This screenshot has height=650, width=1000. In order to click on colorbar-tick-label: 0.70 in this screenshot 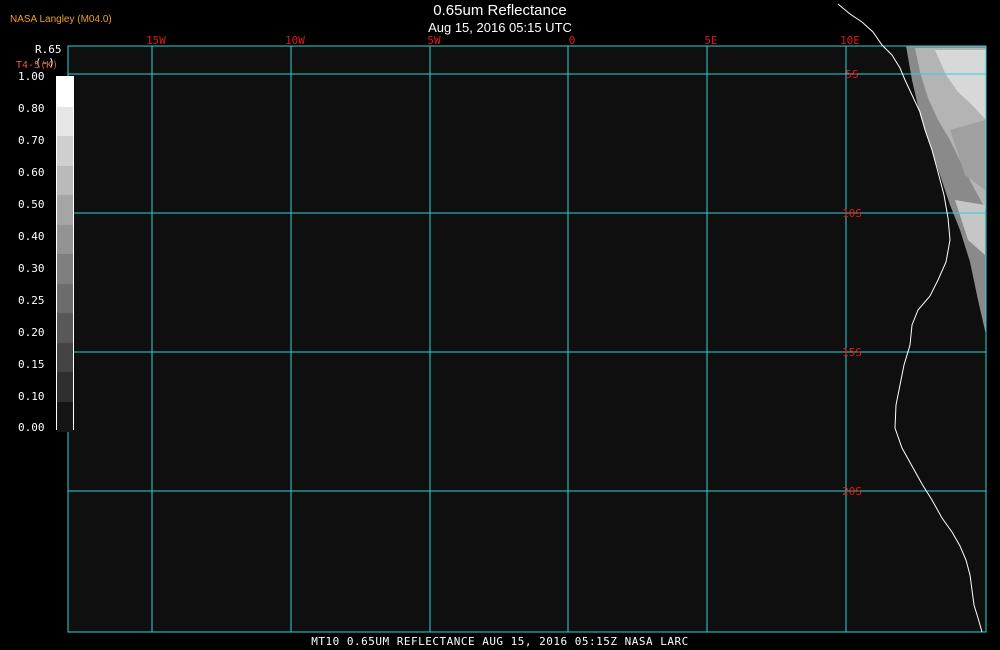, I will do `click(31, 140)`.